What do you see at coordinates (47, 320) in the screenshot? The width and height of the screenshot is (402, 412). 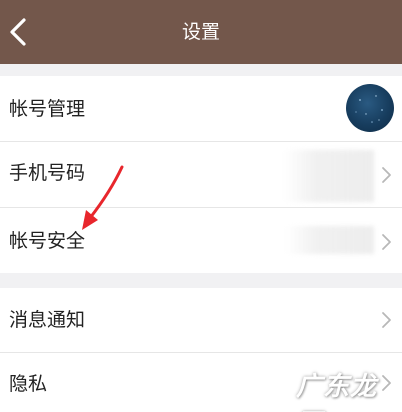 I see `settings-item-label: 消息通知` at bounding box center [47, 320].